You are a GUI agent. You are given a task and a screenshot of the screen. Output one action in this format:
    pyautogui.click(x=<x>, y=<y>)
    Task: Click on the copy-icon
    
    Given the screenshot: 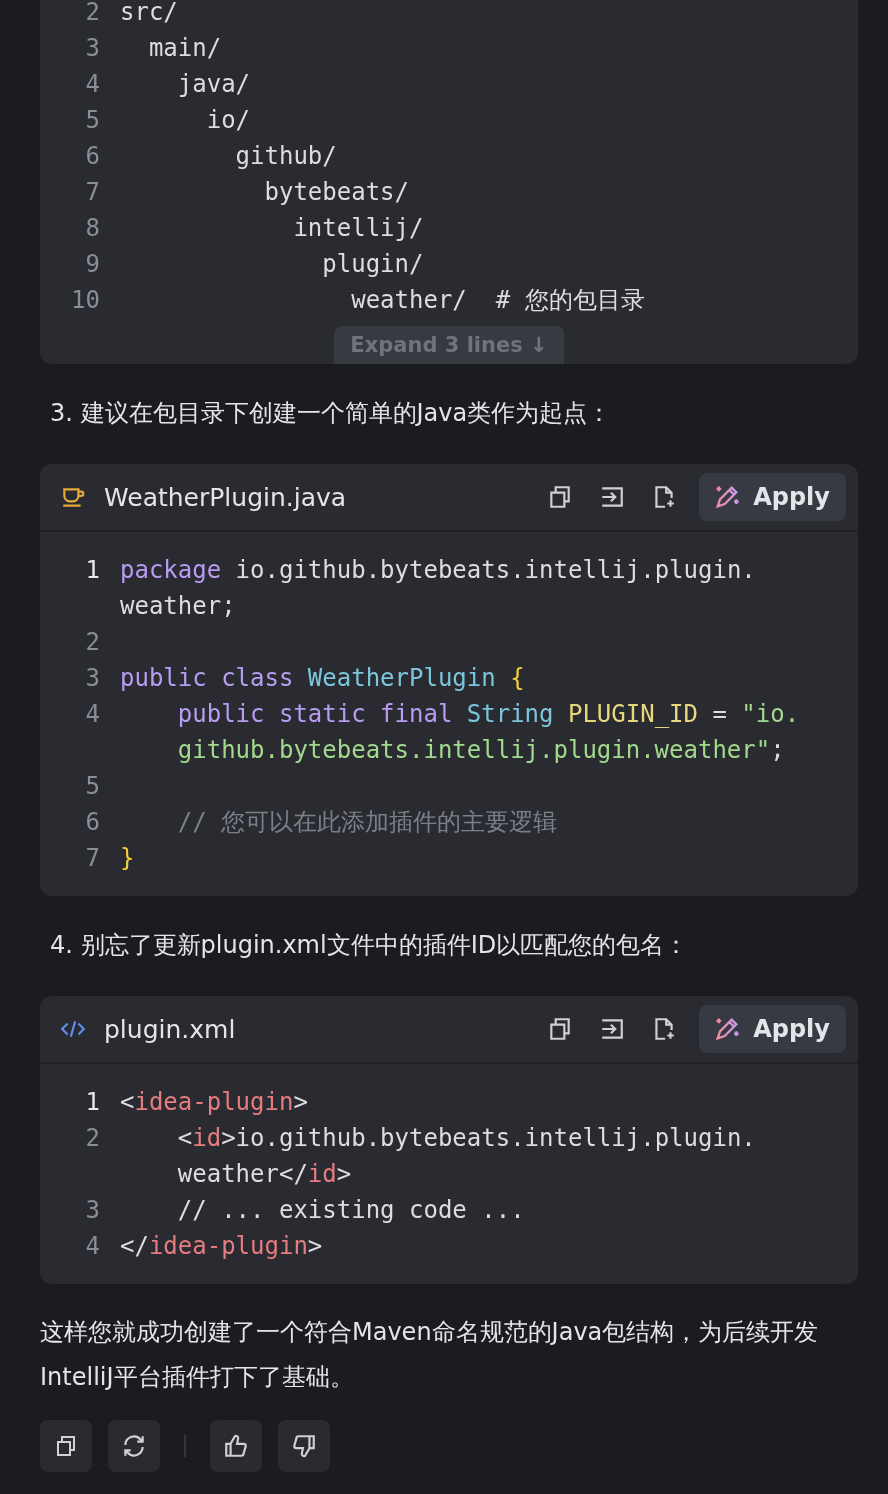 What is the action you would take?
    pyautogui.click(x=66, y=1446)
    